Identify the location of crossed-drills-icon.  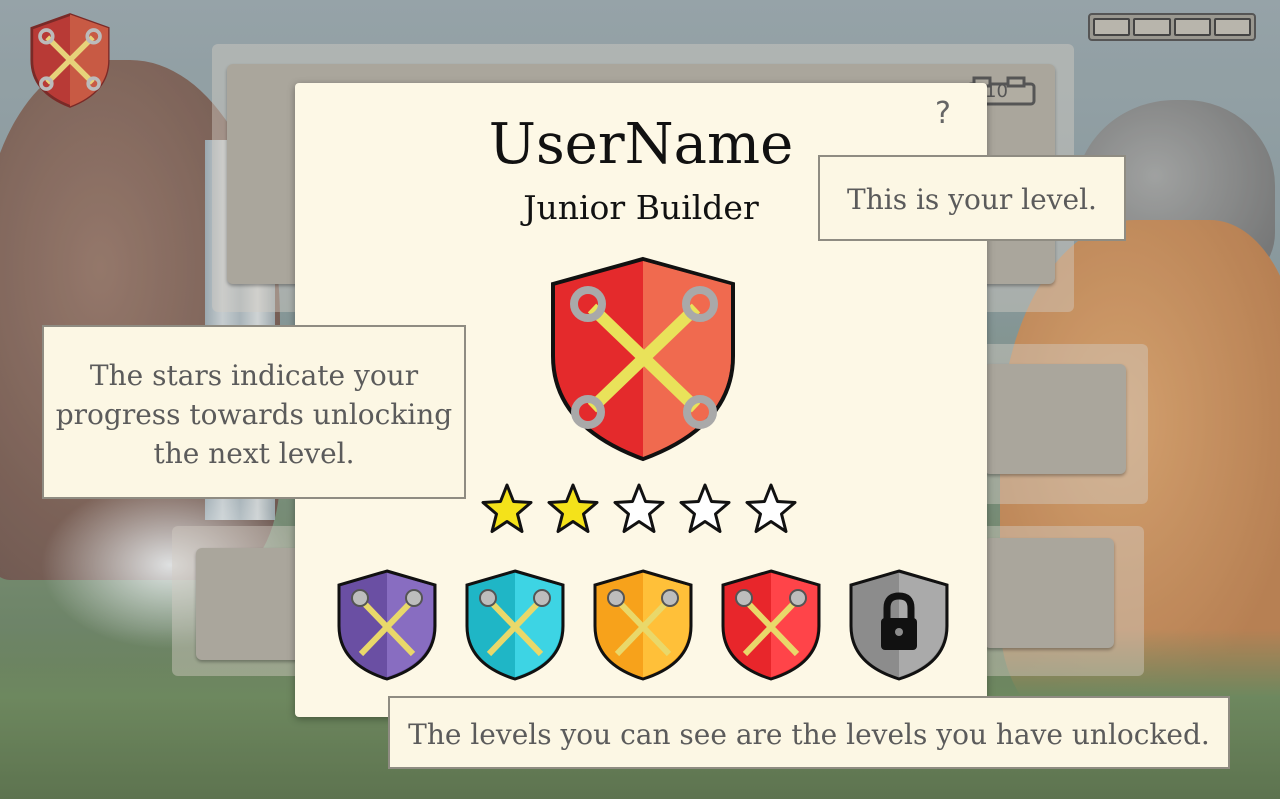
(387, 625).